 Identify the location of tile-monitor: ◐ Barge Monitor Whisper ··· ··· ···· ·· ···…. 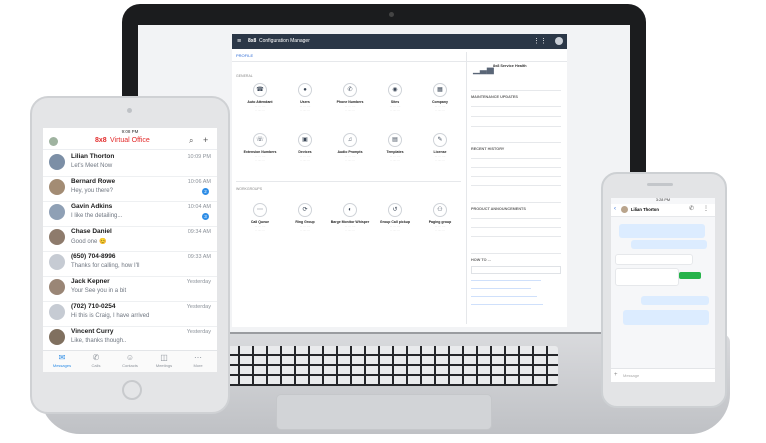
(350, 217).